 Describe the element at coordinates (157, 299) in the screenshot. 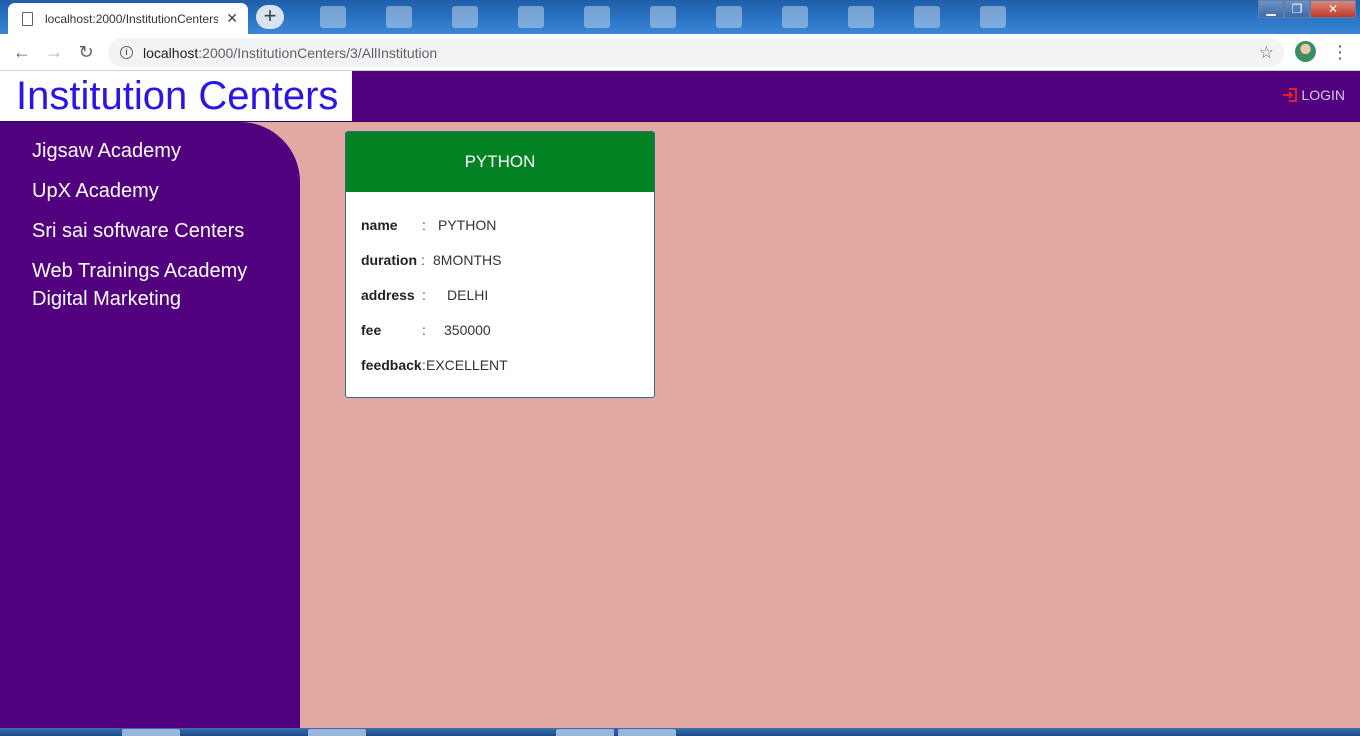

I see `sidebar-item-digital-marketing: Digital Marketing` at that location.